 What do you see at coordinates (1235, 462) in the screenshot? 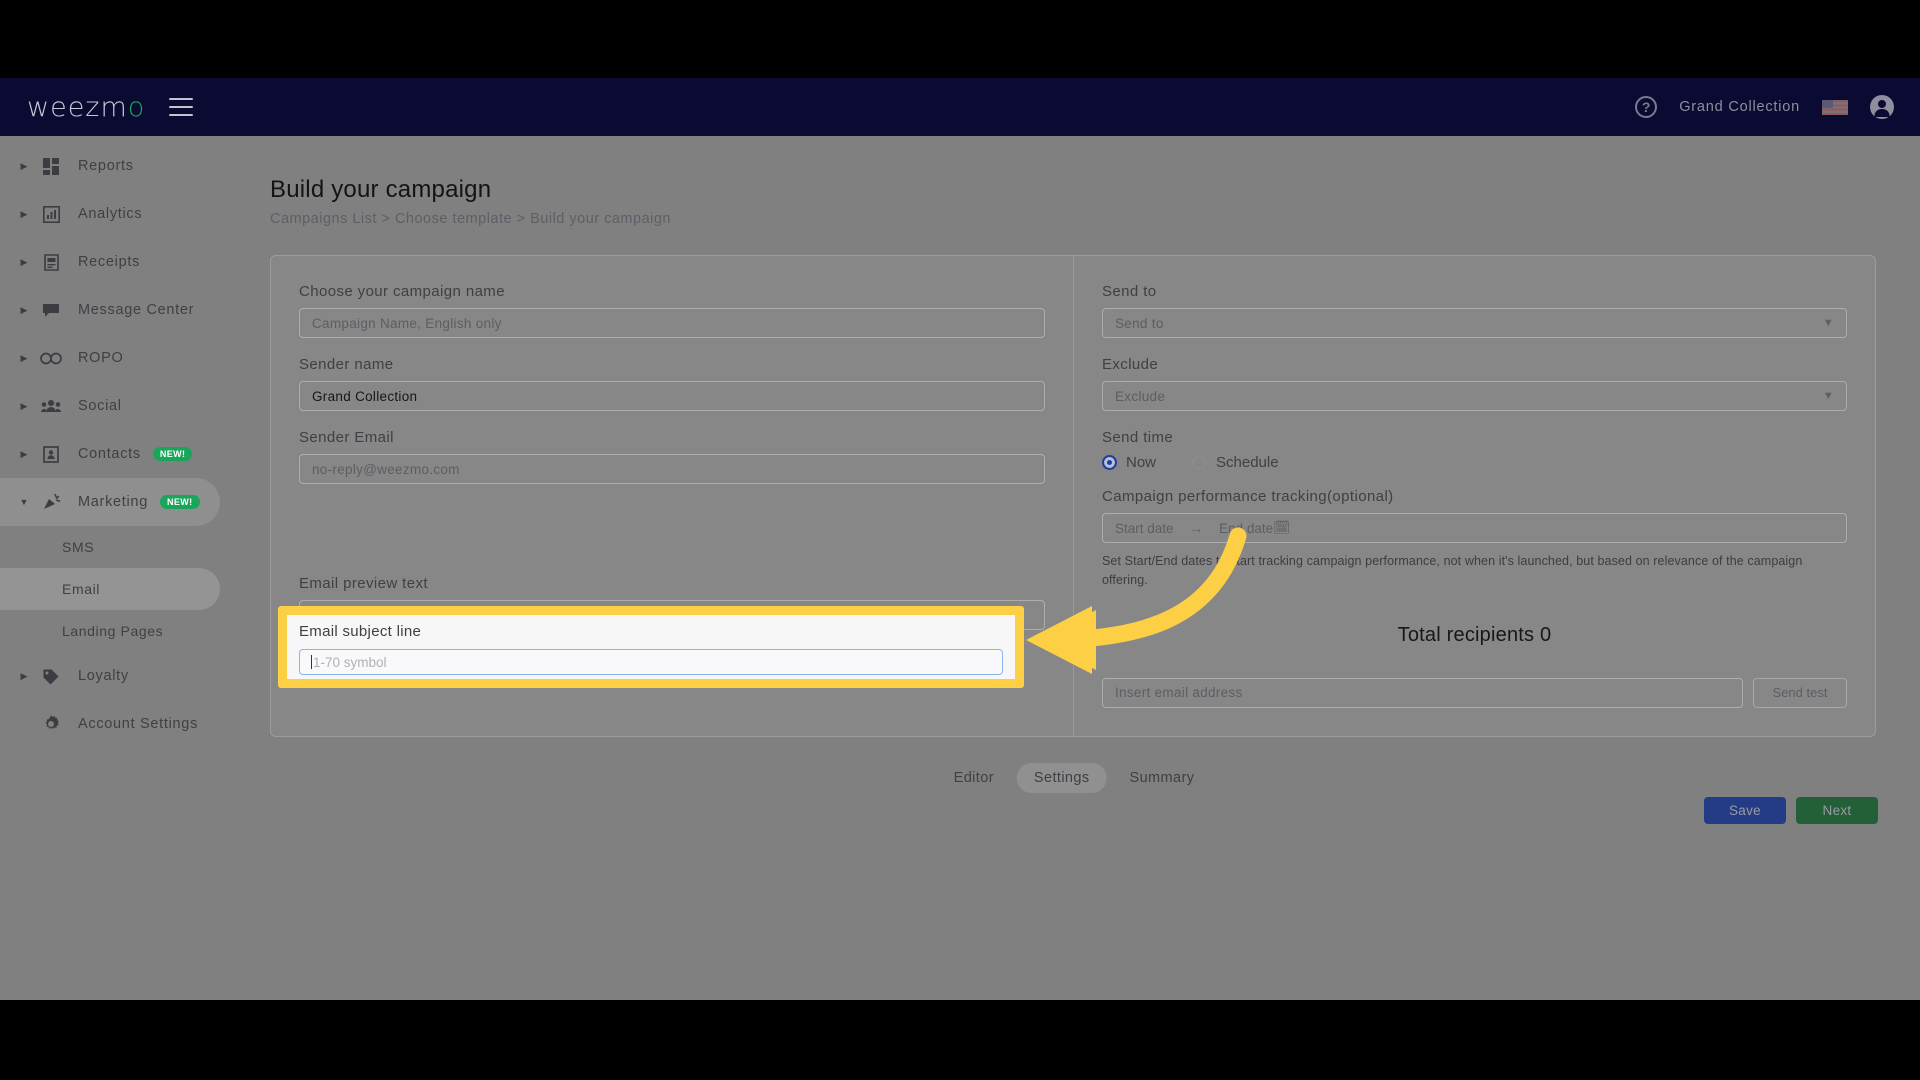
I see `radio-send-schedule: Schedule` at bounding box center [1235, 462].